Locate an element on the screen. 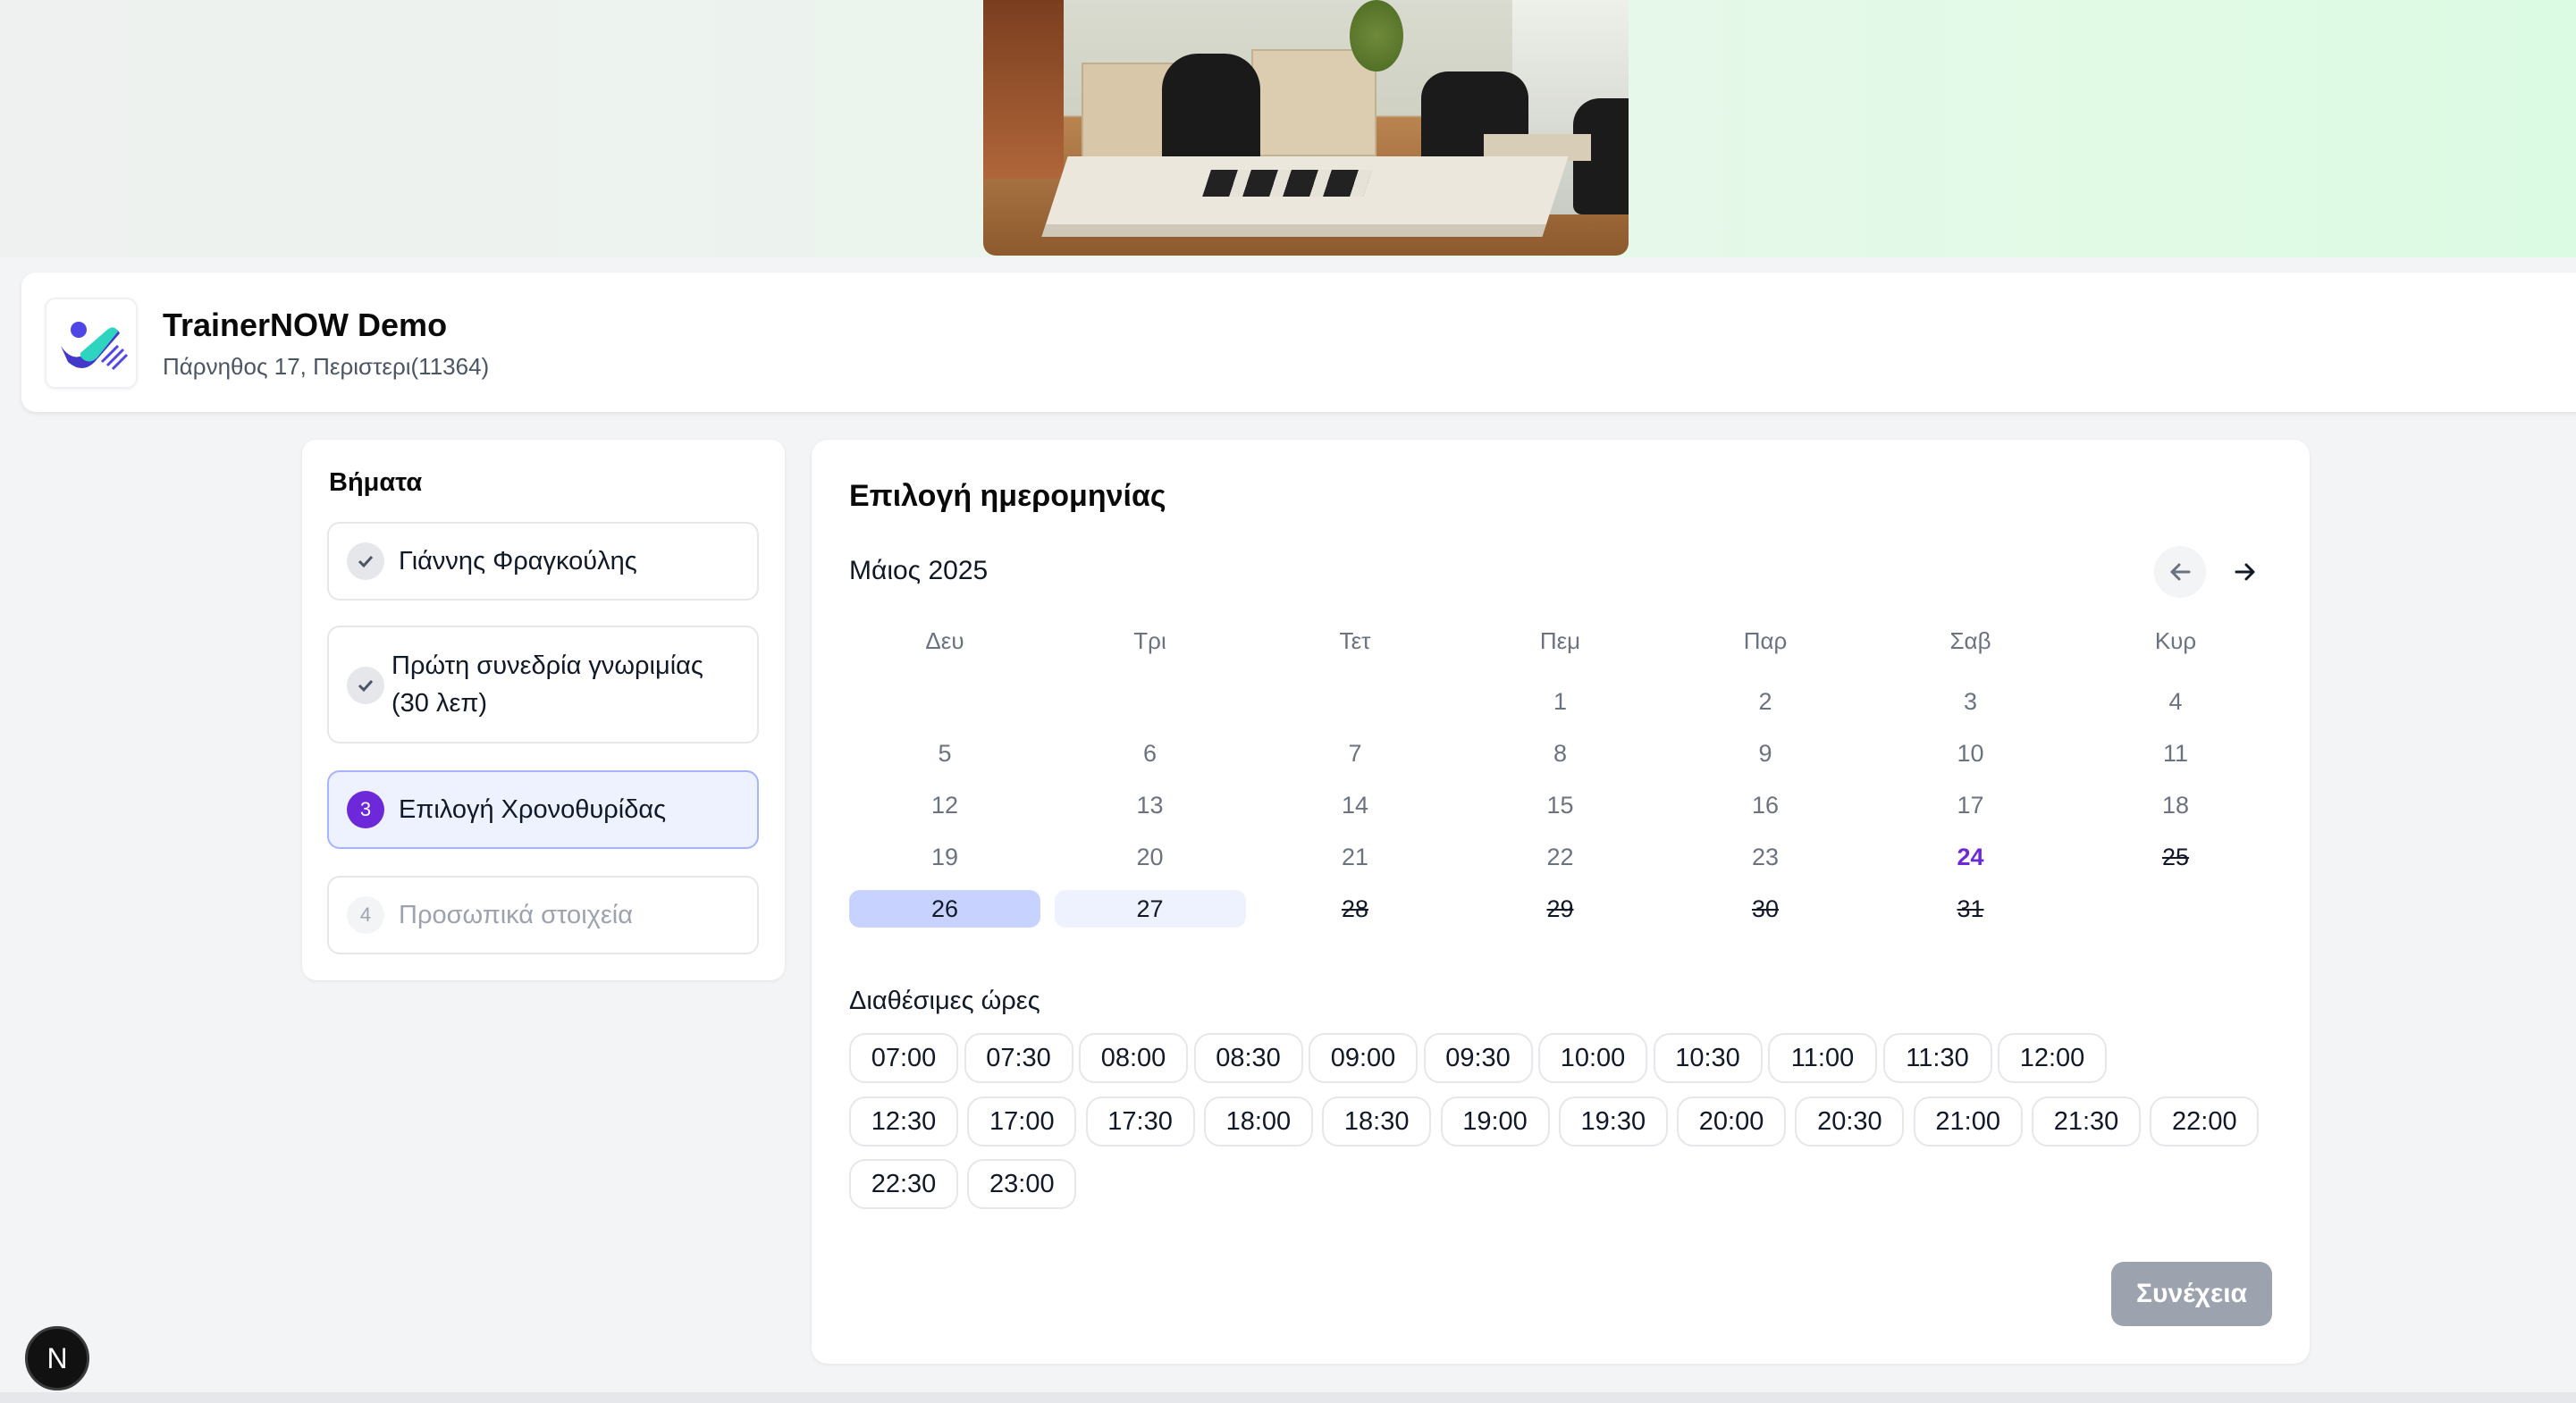 The width and height of the screenshot is (2576, 1403). bottom-strip is located at coordinates (1288, 1397).